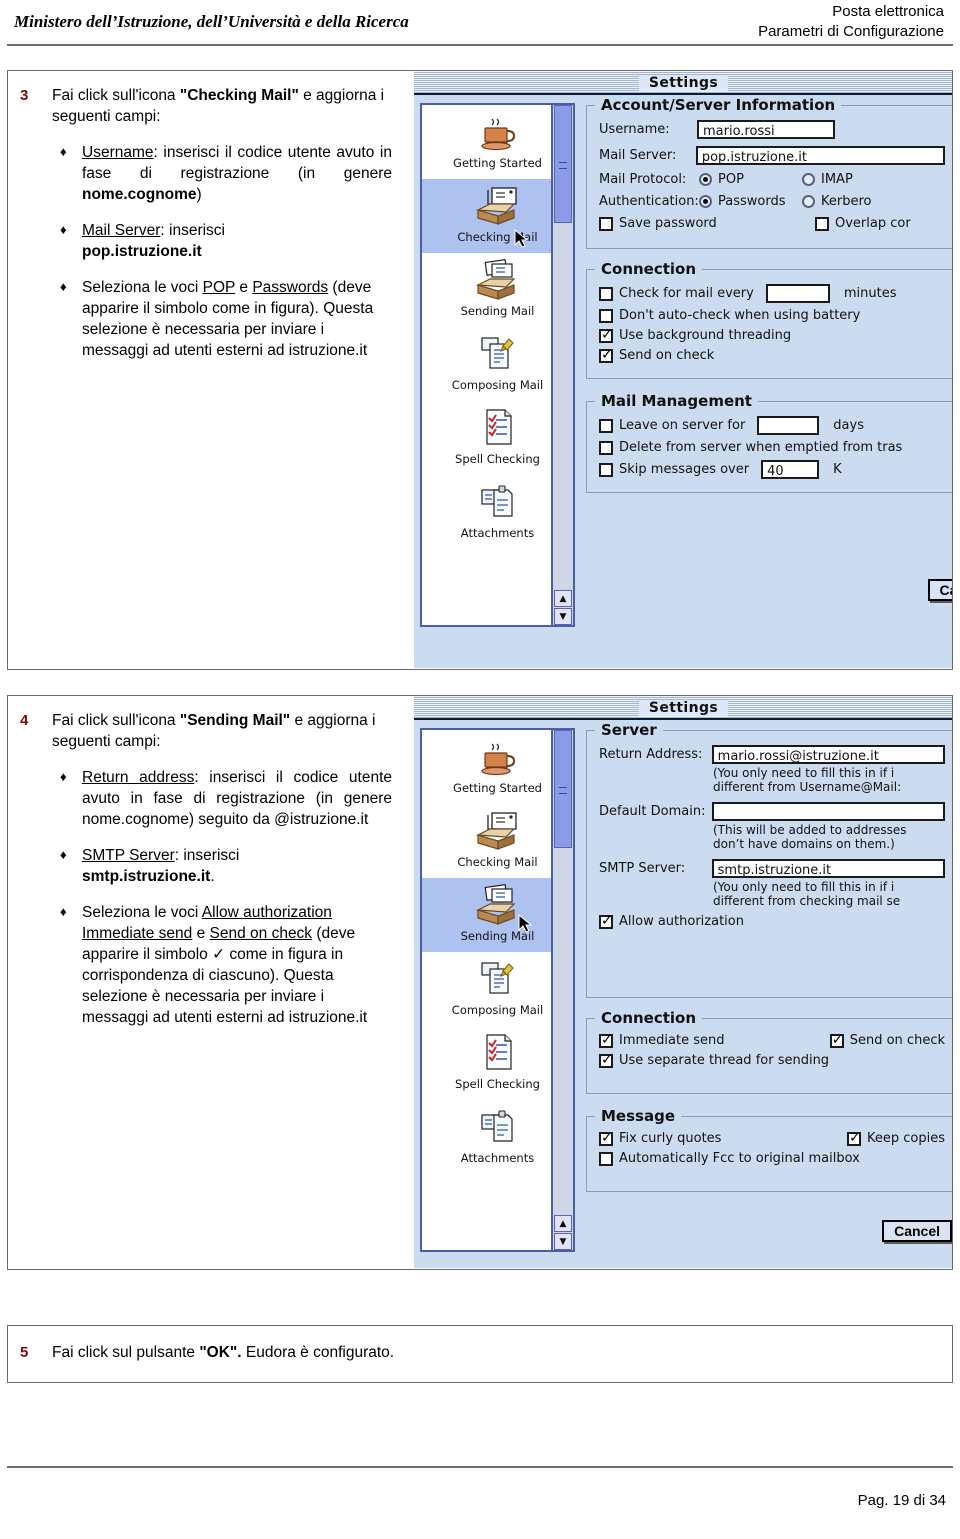  What do you see at coordinates (562, 365) in the screenshot?
I see `sidebar-scrollbar-checking: ▲ ▼` at bounding box center [562, 365].